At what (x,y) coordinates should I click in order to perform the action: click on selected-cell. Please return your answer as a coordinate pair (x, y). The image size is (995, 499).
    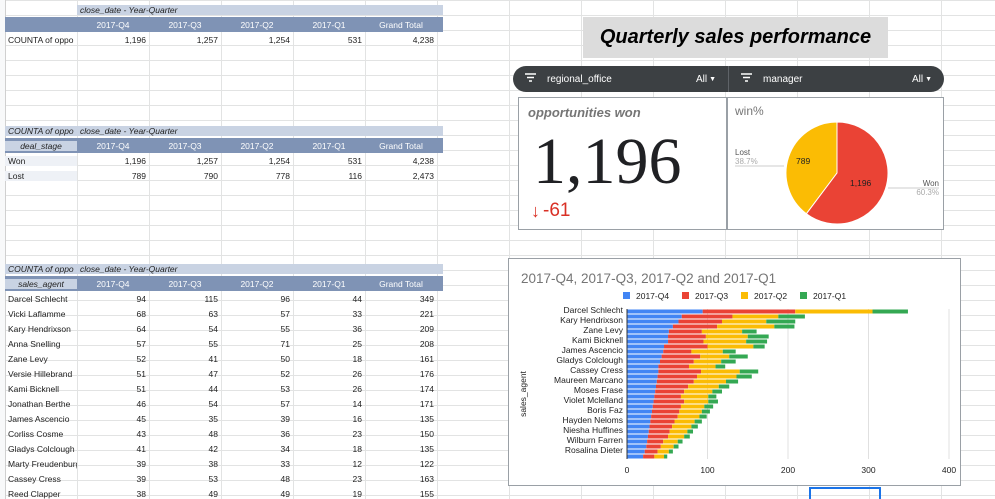
    Looking at the image, I should click on (845, 493).